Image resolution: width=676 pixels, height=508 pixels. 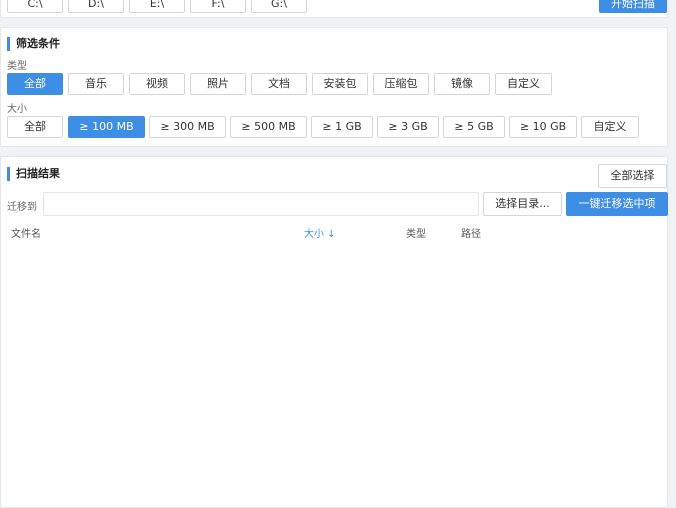 I want to click on type-label: 类型, so click(x=17, y=66).